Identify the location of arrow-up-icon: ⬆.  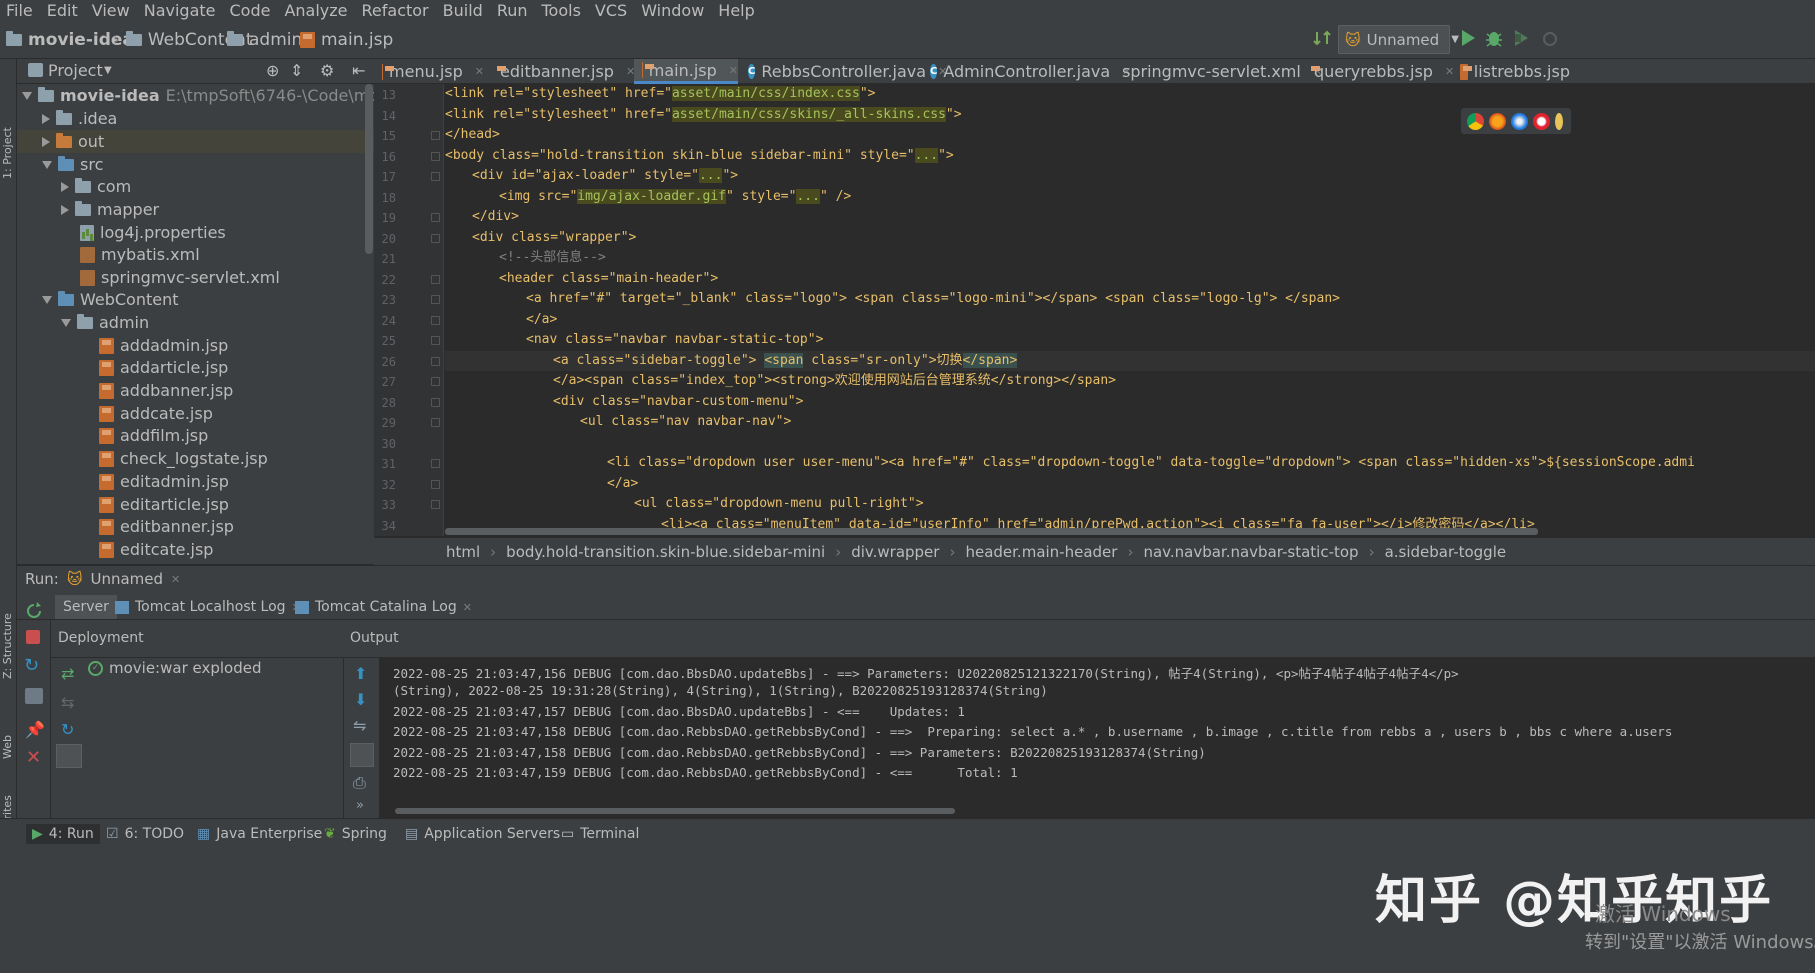
(360, 673).